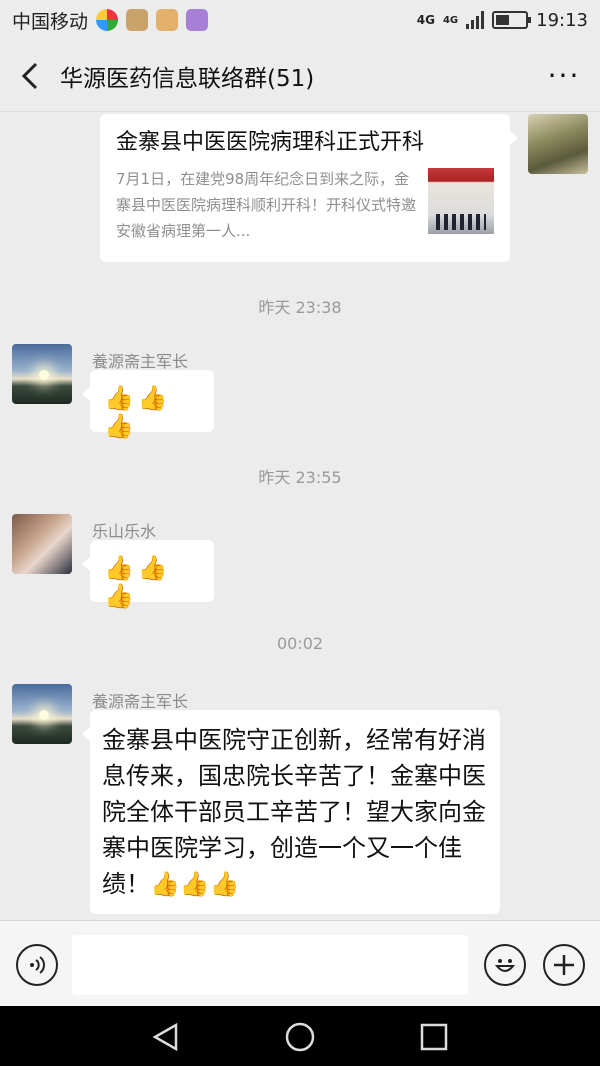 The width and height of the screenshot is (600, 1066). Describe the element at coordinates (197, 20) in the screenshot. I see `gallery-app-icon` at that location.